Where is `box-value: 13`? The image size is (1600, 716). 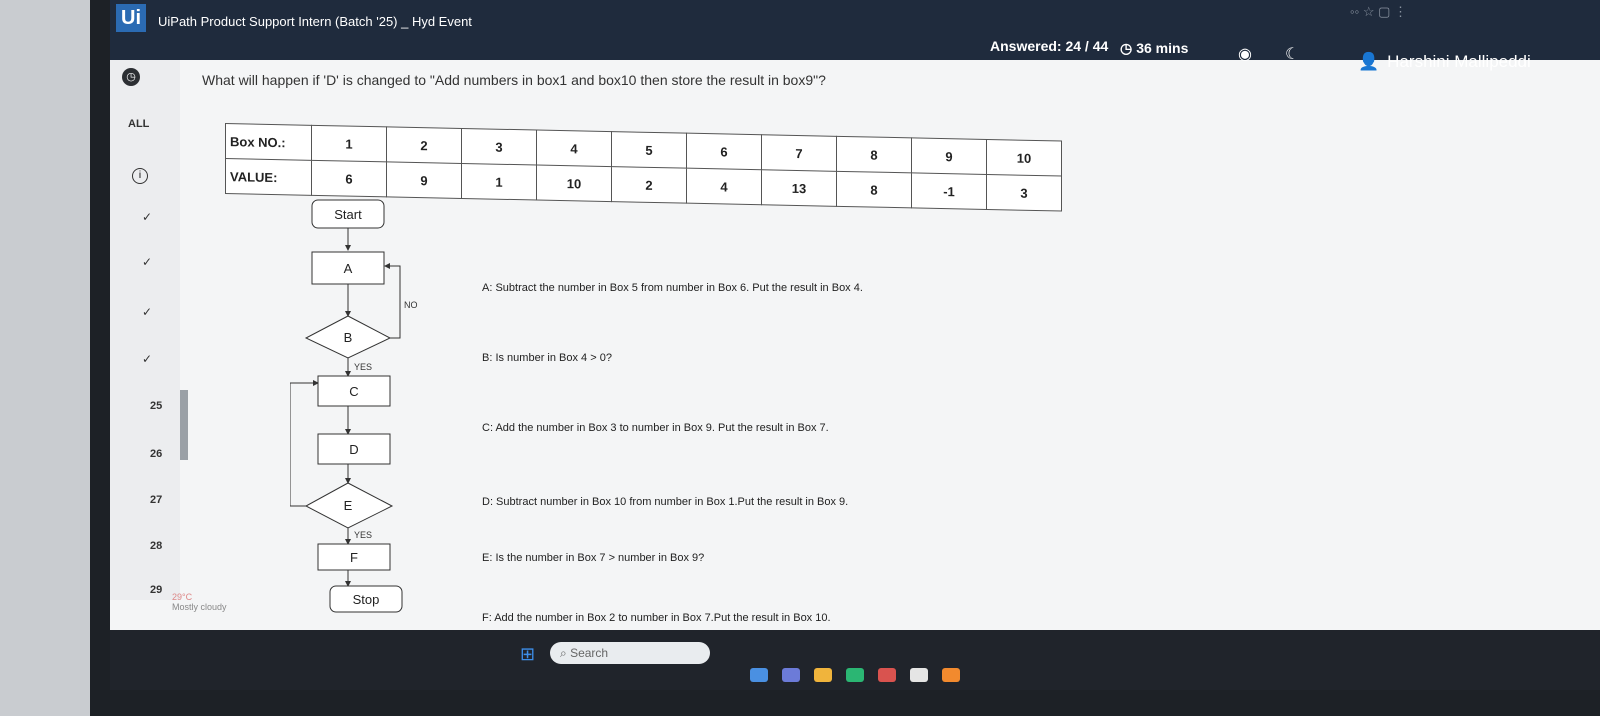 box-value: 13 is located at coordinates (799, 188).